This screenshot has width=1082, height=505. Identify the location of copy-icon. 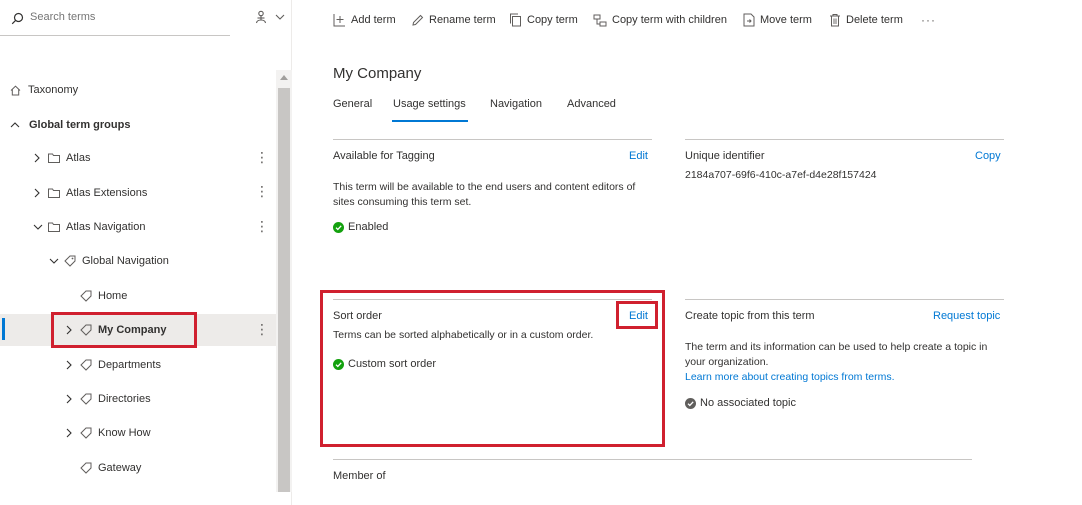
(515, 20).